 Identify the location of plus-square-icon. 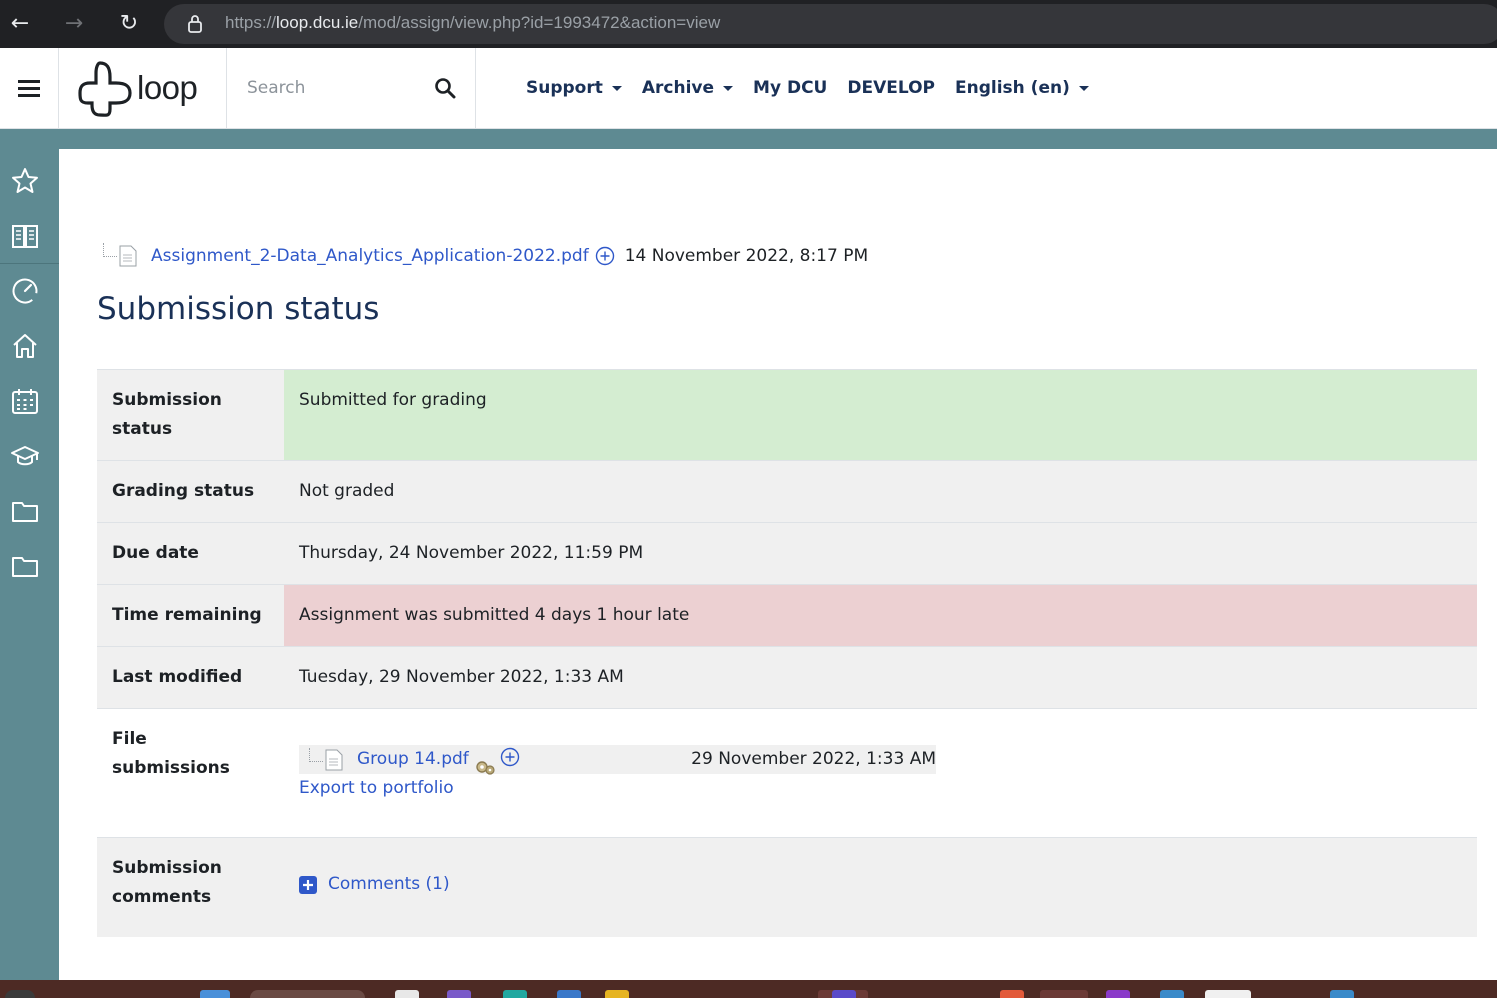
(308, 884).